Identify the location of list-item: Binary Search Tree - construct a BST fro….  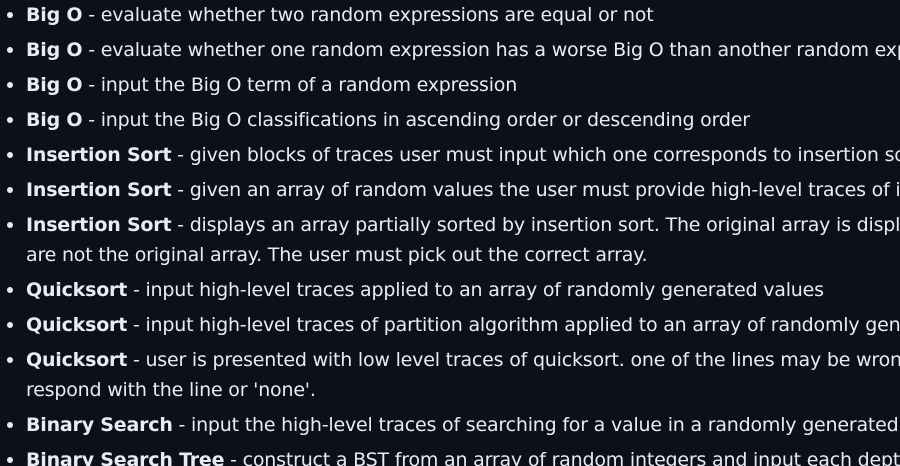
(450, 455).